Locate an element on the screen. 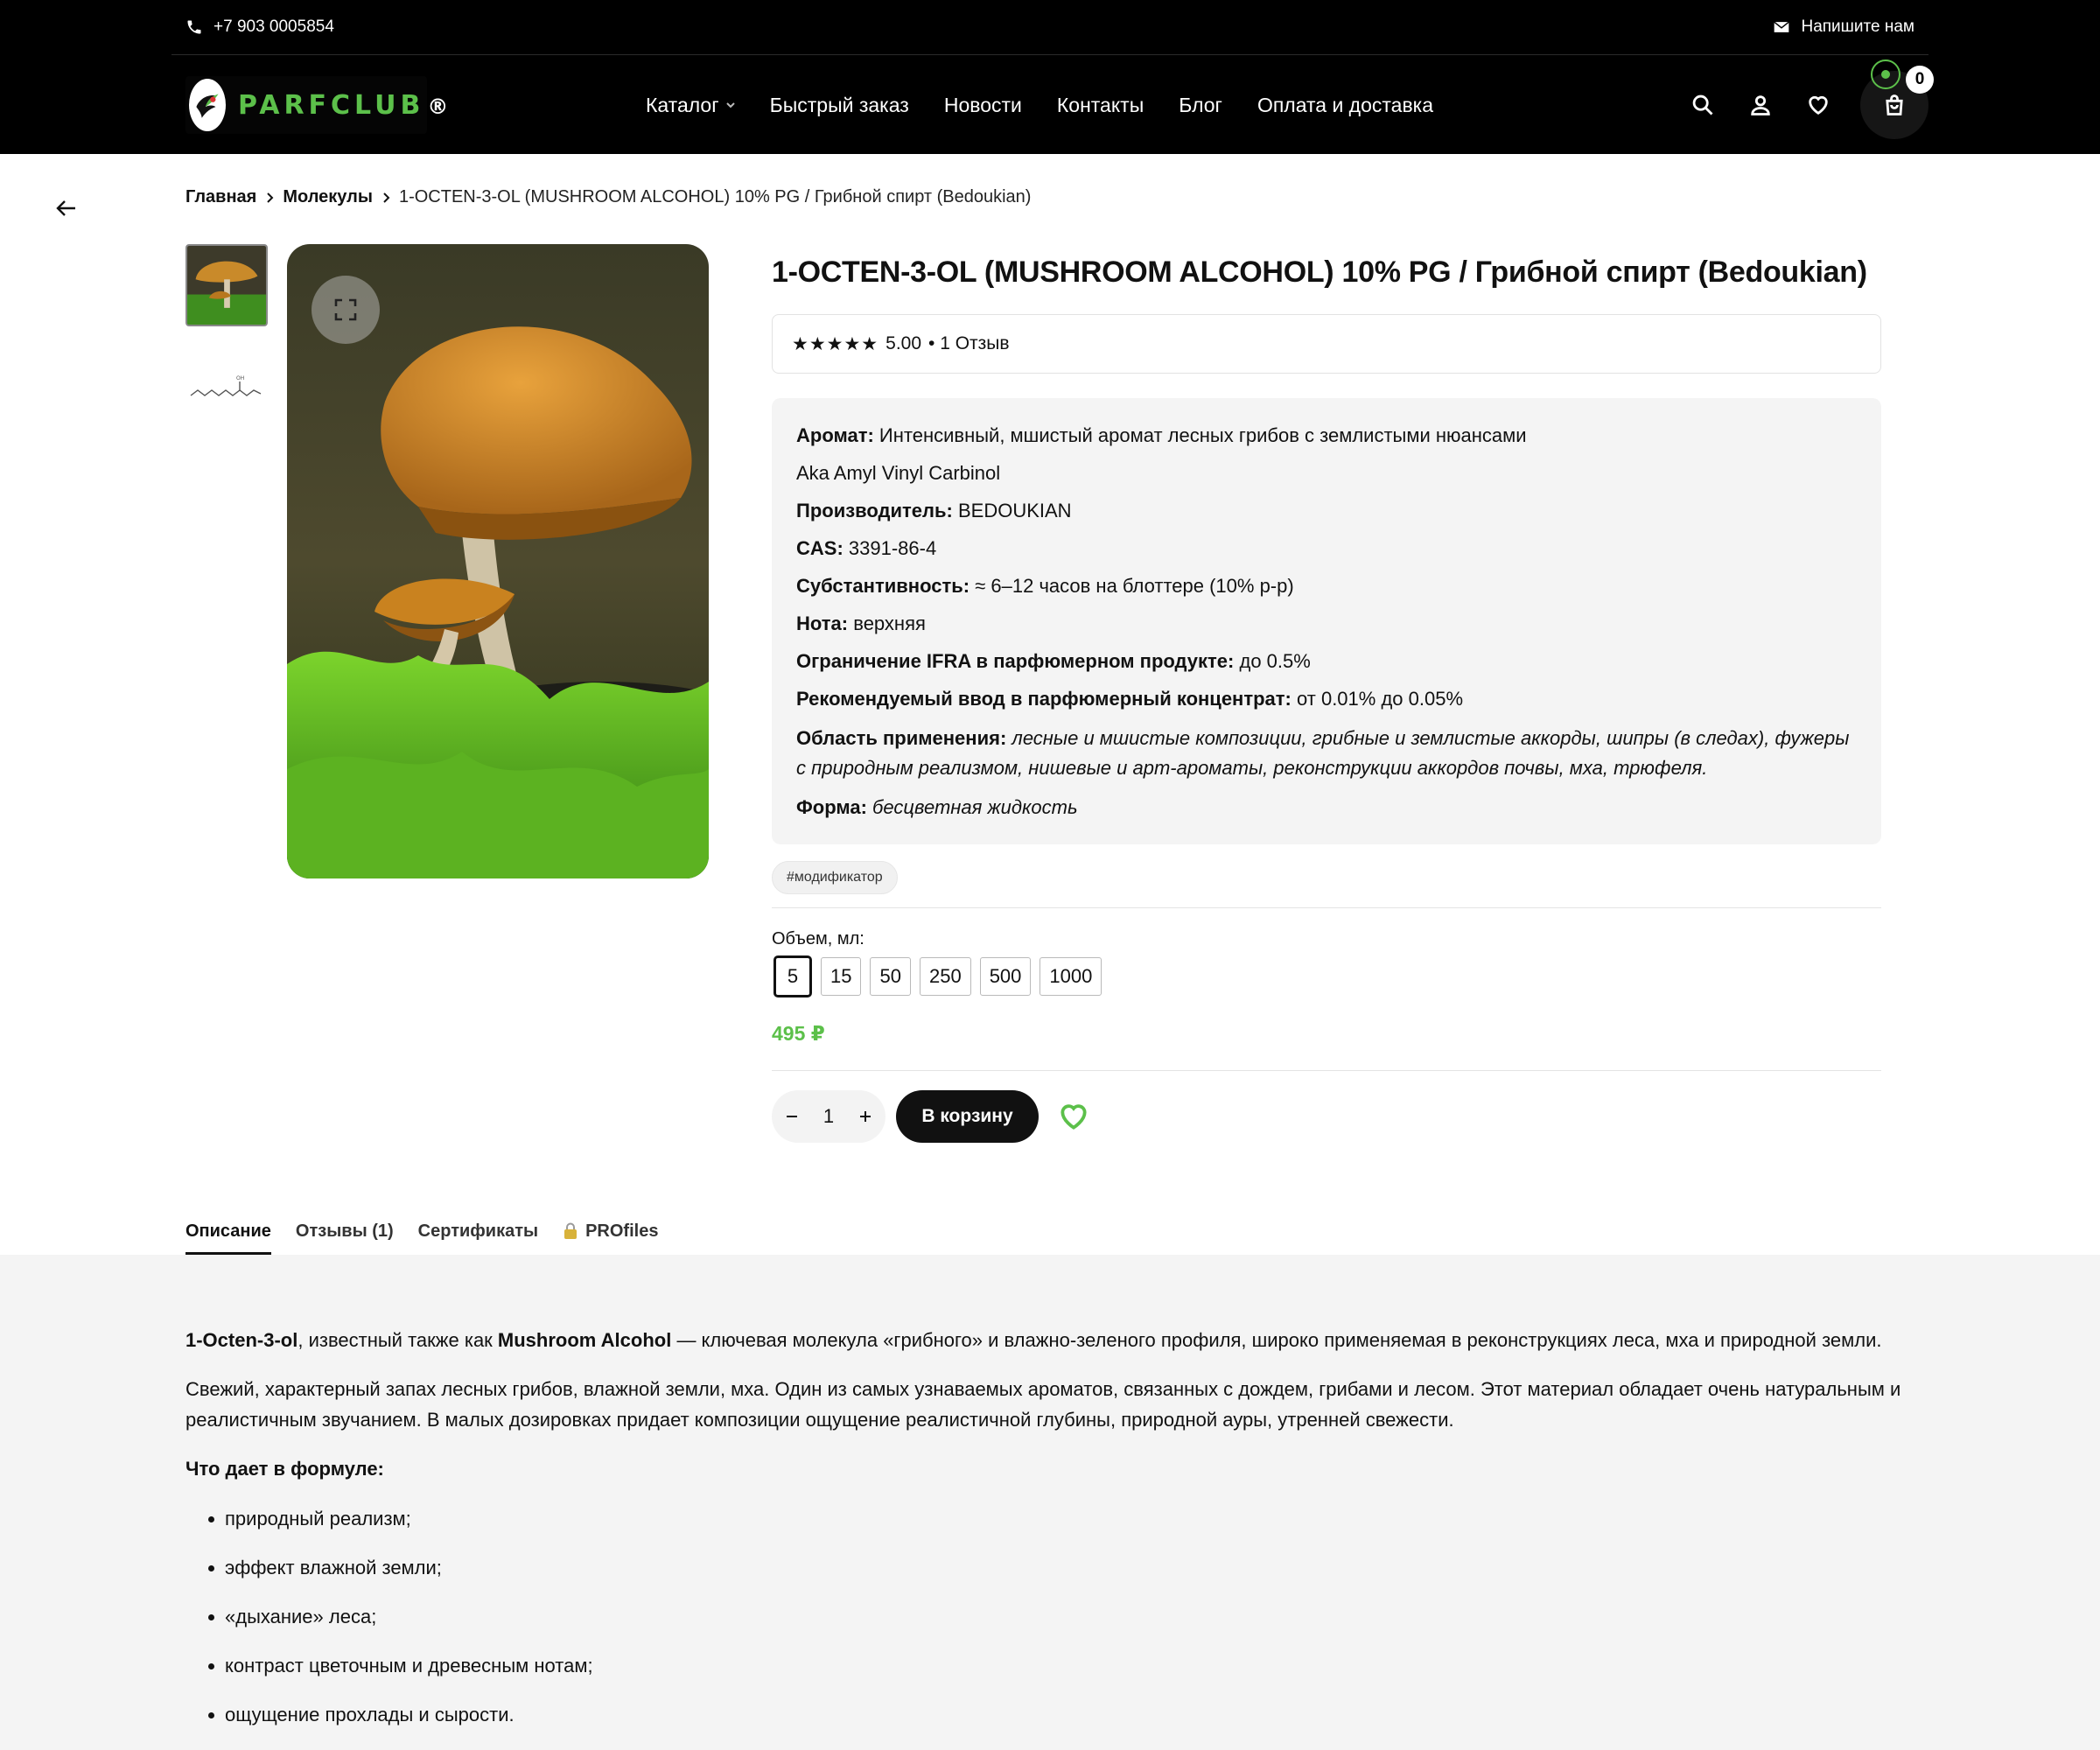 The height and width of the screenshot is (1750, 2100). prop-form: Форма: бесцветная жидкость is located at coordinates (1326, 807).